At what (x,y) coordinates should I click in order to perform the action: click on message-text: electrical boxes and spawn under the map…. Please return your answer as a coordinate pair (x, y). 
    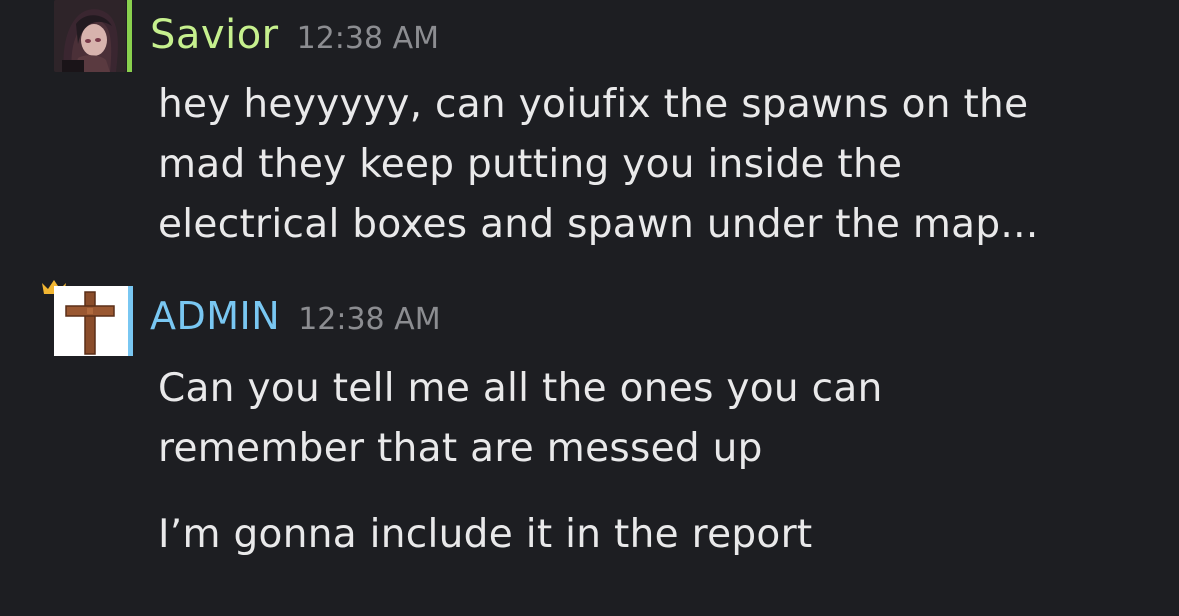
    Looking at the image, I should click on (598, 224).